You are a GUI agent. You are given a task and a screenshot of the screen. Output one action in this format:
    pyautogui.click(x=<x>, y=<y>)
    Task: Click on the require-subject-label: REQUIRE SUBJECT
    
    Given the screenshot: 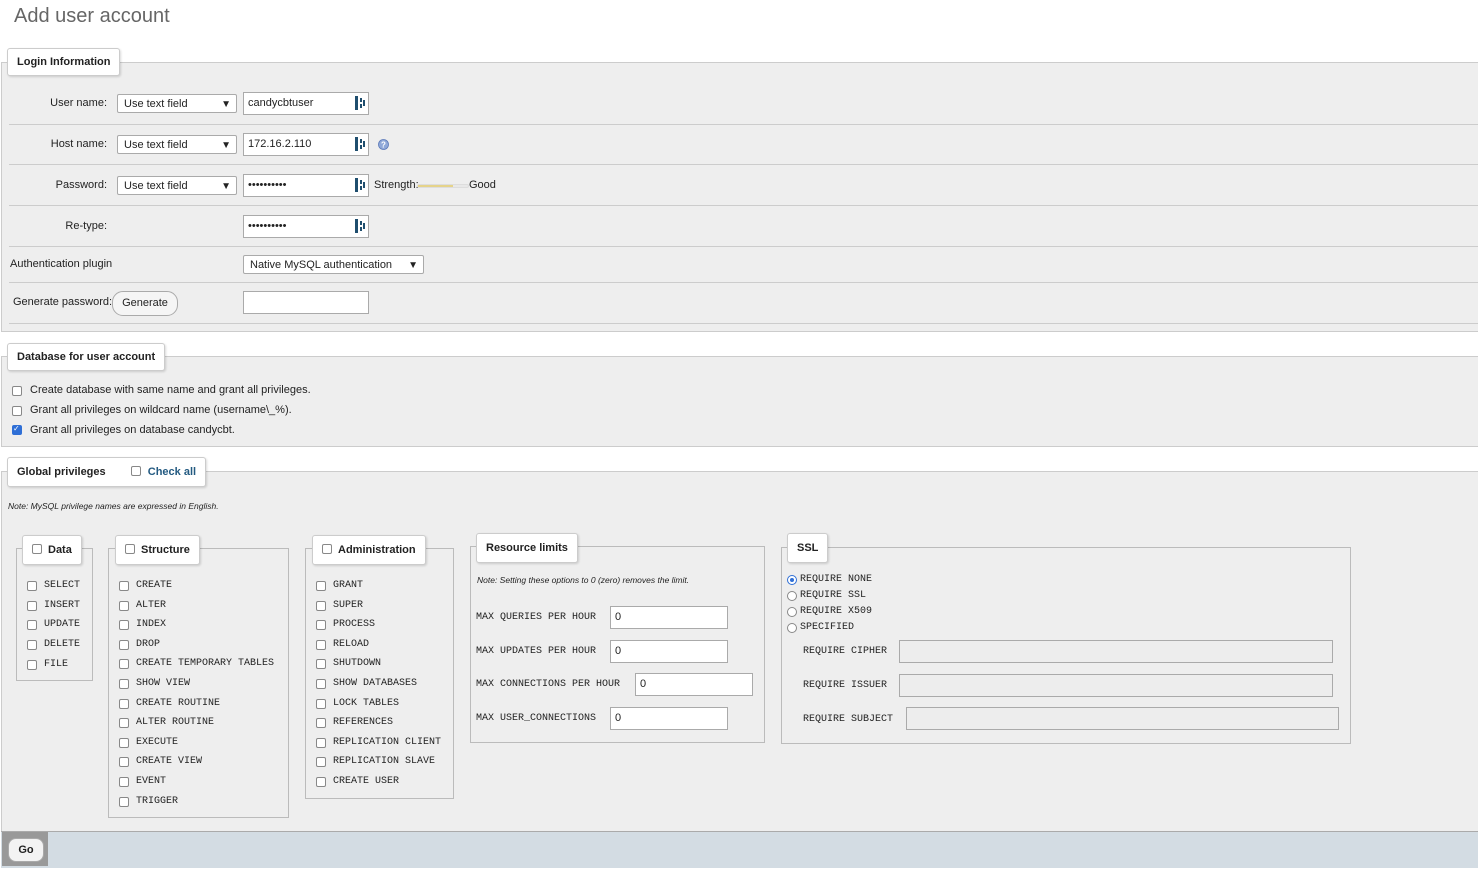 What is the action you would take?
    pyautogui.click(x=848, y=719)
    